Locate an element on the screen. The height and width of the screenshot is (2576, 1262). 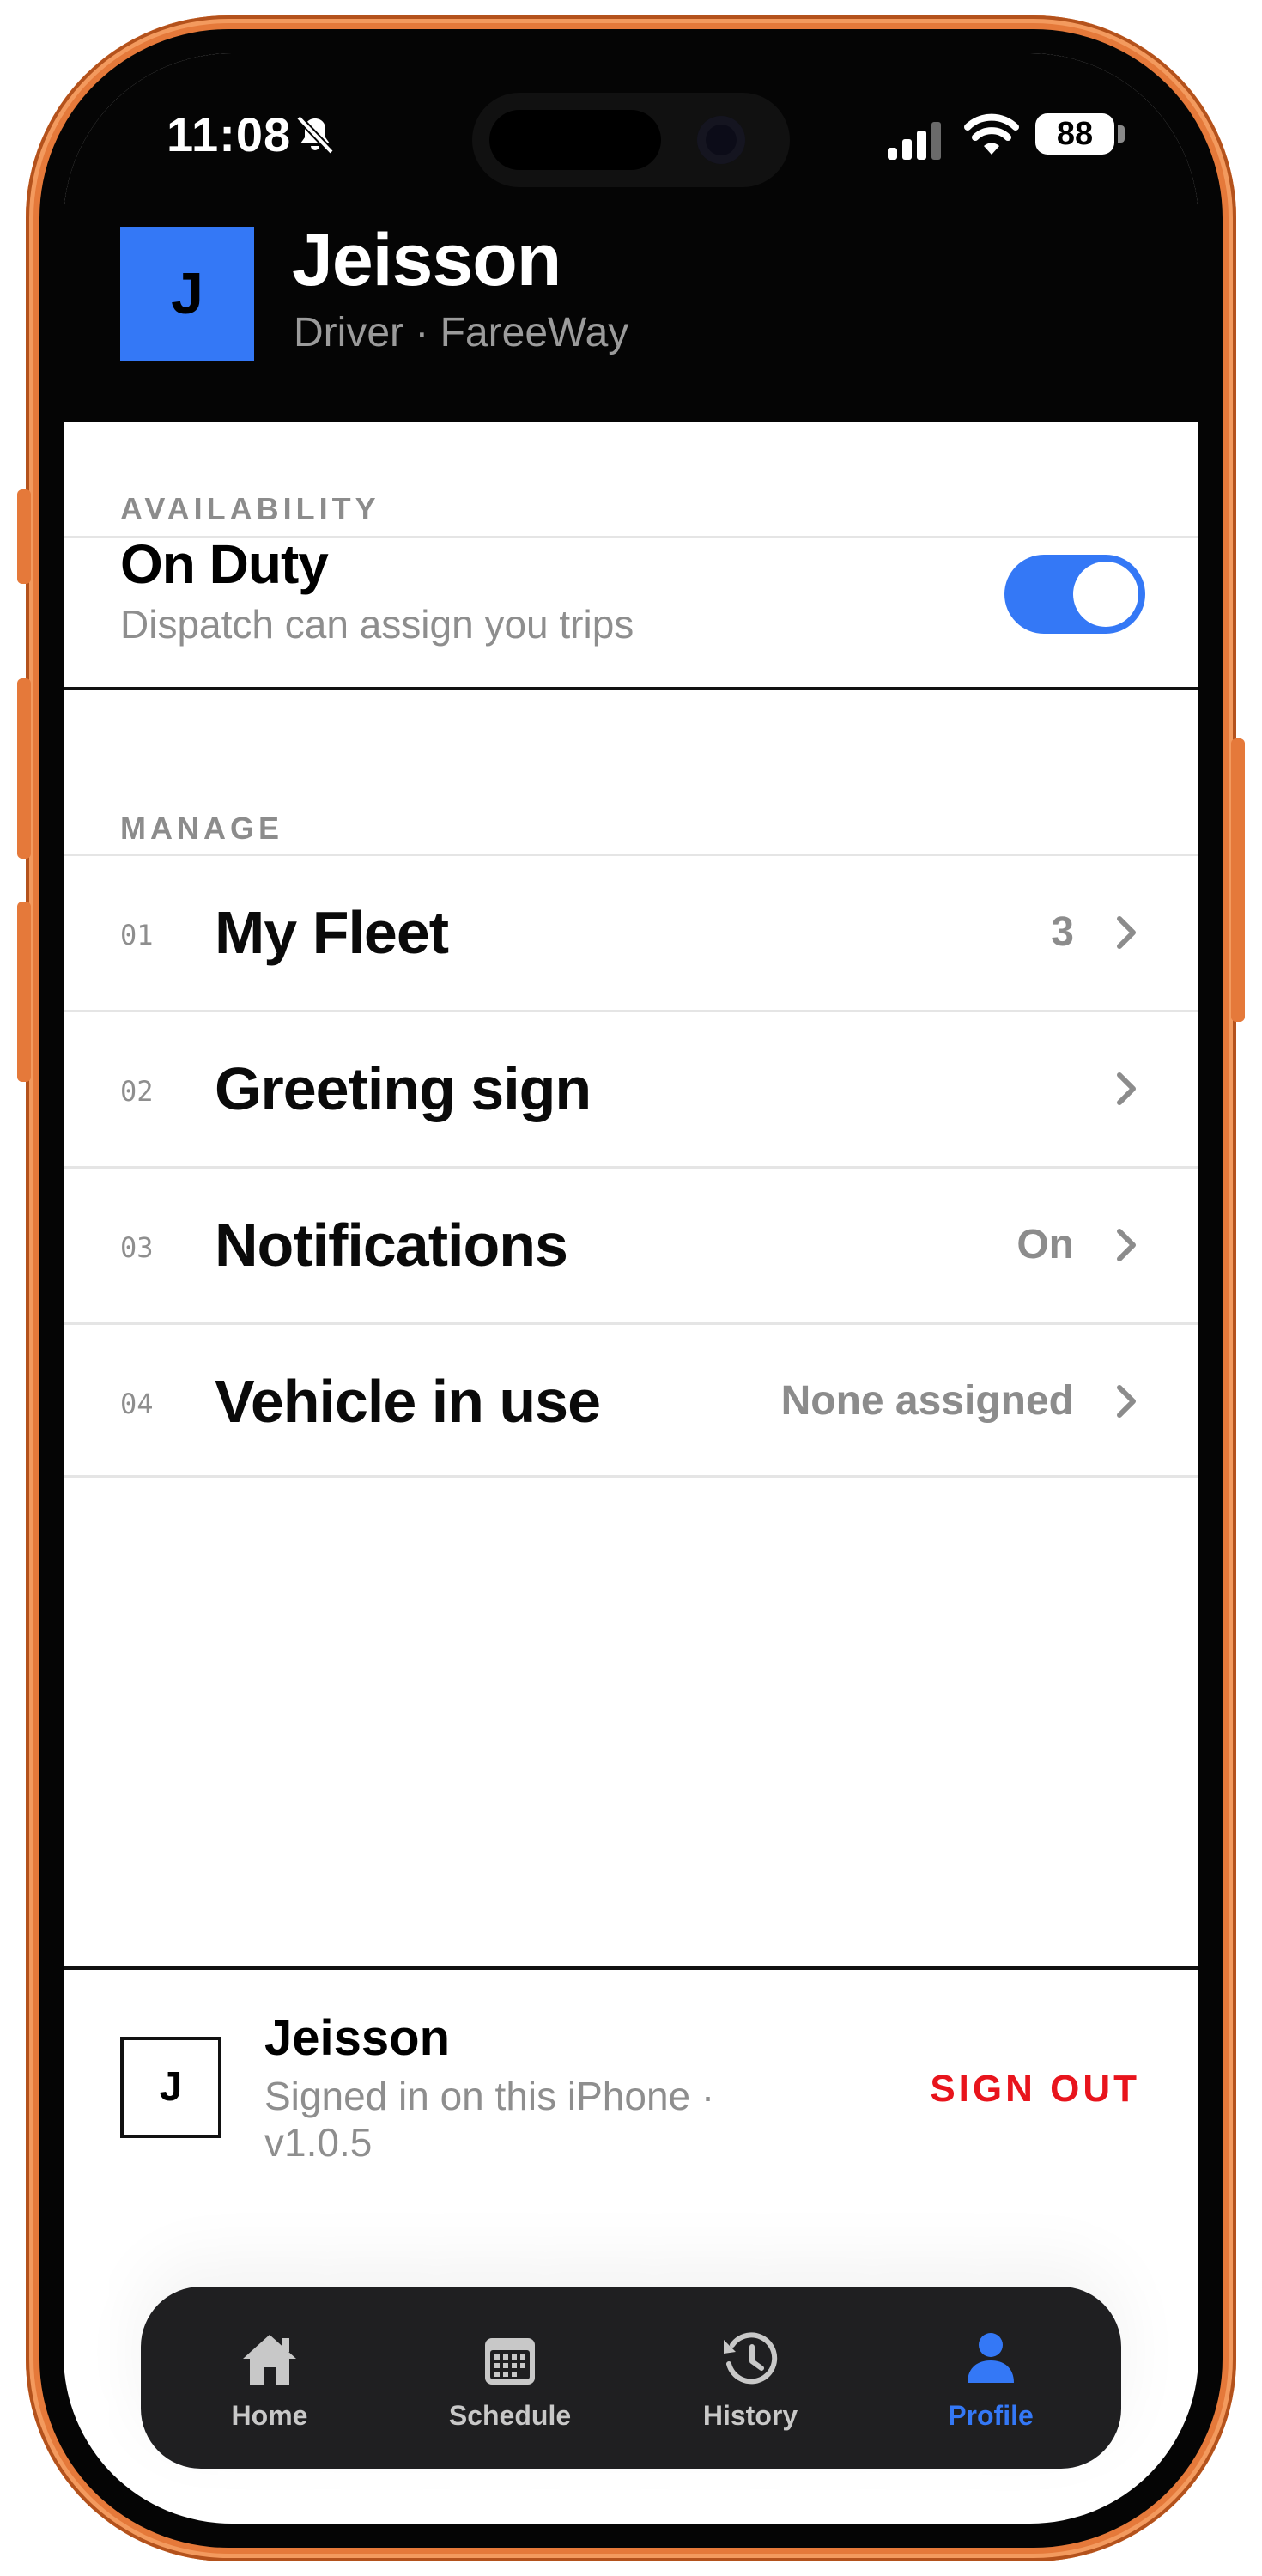
tab-bar: Home Schedule History Profile is located at coordinates (631, 2378).